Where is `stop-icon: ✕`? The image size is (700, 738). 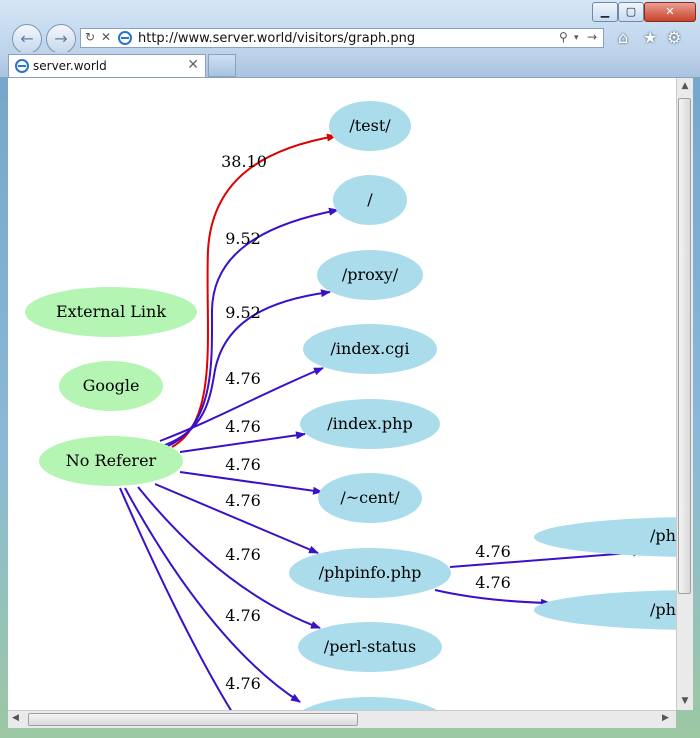 stop-icon: ✕ is located at coordinates (106, 37).